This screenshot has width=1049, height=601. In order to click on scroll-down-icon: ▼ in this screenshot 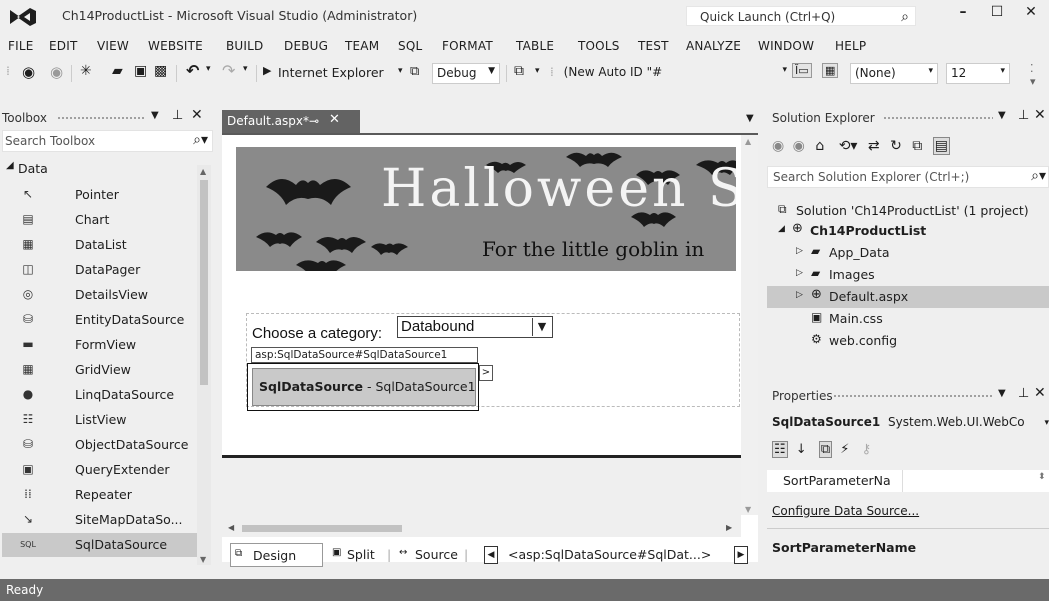, I will do `click(203, 559)`.